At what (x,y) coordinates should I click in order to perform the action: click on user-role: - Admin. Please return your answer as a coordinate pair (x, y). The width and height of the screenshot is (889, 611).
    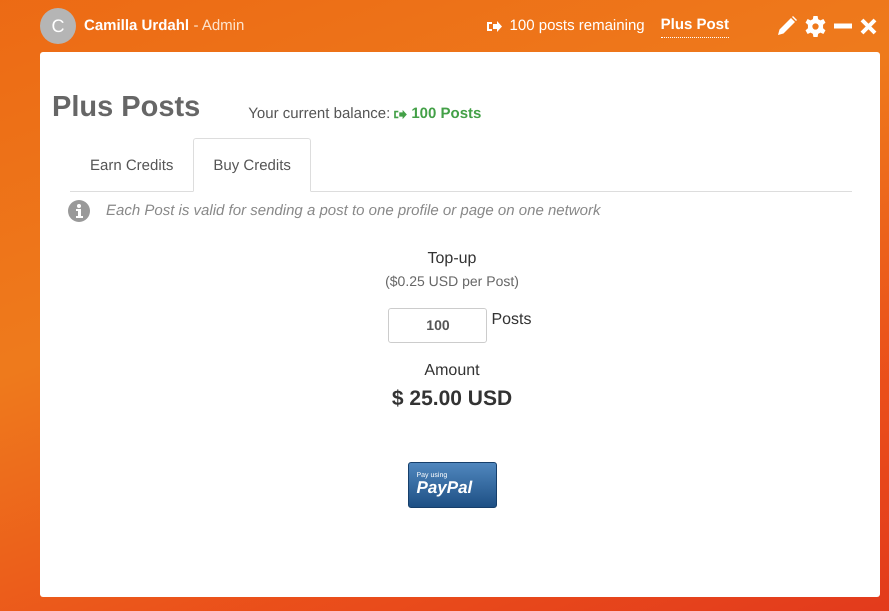
    Looking at the image, I should click on (218, 25).